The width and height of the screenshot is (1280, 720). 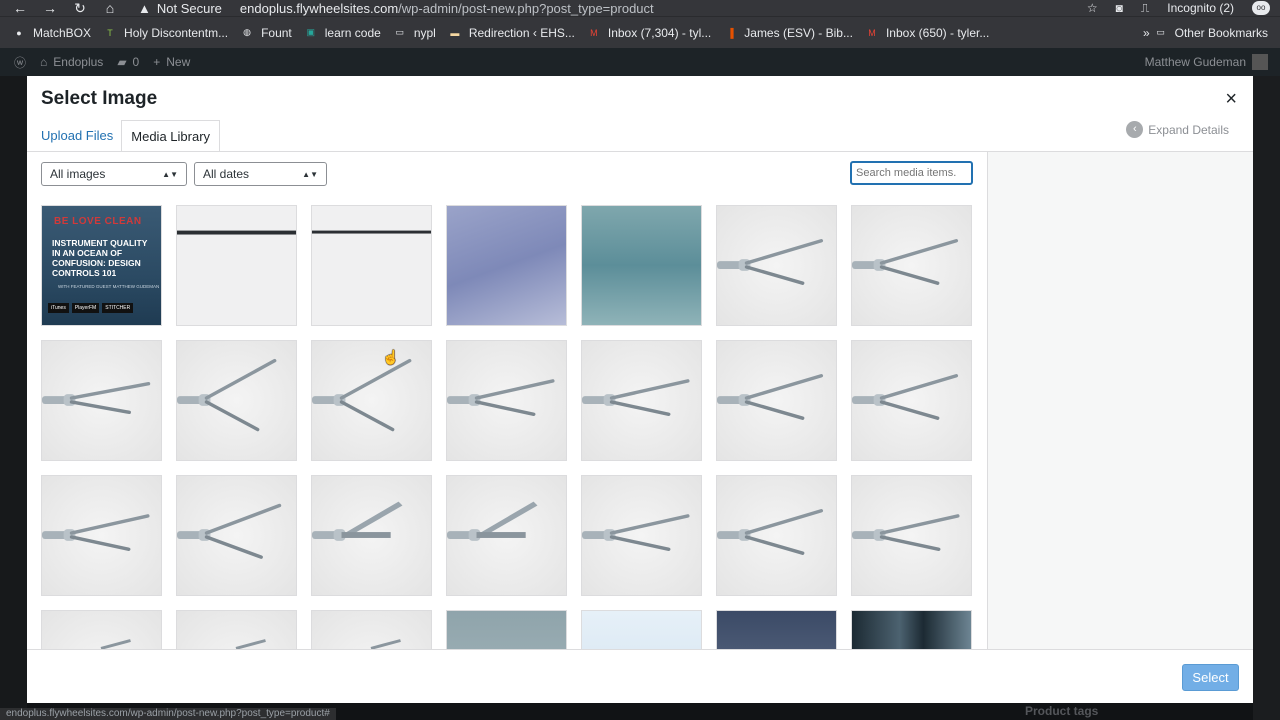 I want to click on site-name: Endoplus, so click(x=78, y=62).